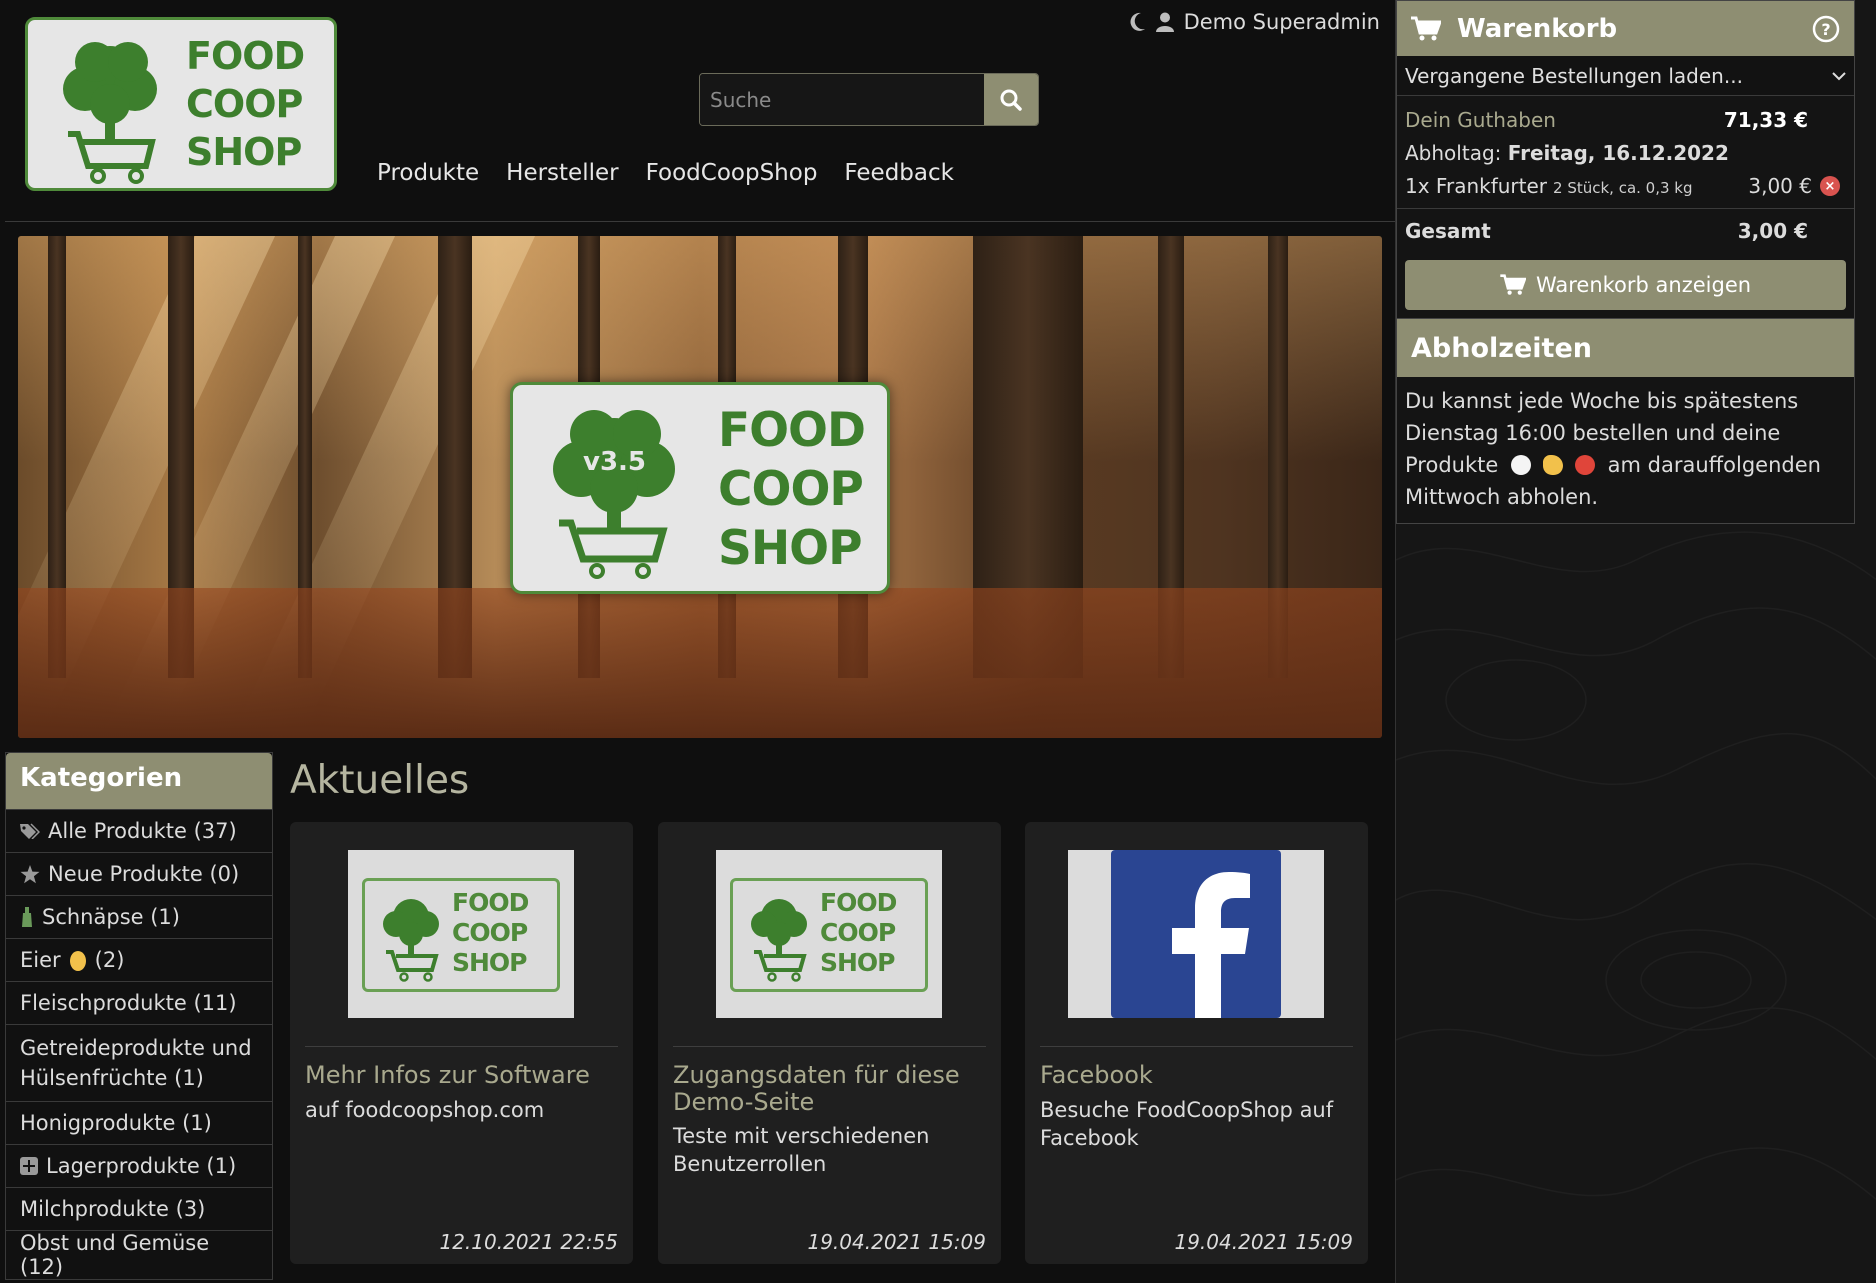 The width and height of the screenshot is (1876, 1283). What do you see at coordinates (1625, 348) in the screenshot?
I see `pickup-times-title: Abholzeiten` at bounding box center [1625, 348].